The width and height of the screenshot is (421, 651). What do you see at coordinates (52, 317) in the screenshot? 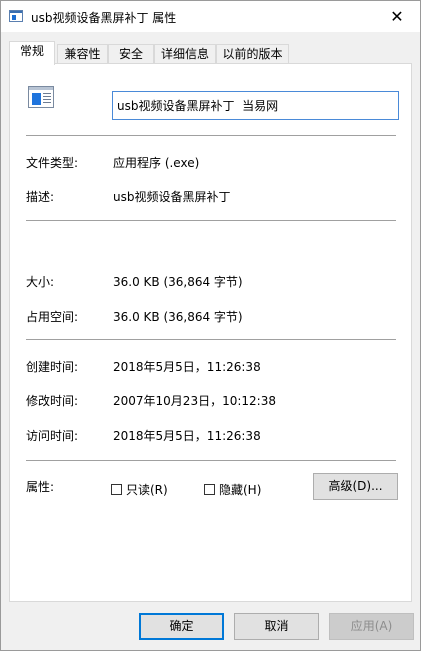
I see `size-on-disk-label: 占用空间:` at bounding box center [52, 317].